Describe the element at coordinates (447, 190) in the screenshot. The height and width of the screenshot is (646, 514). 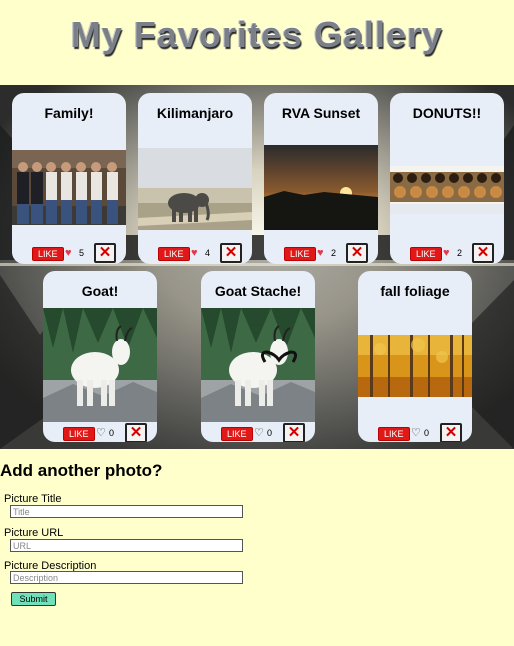
I see `donuts-photo` at that location.